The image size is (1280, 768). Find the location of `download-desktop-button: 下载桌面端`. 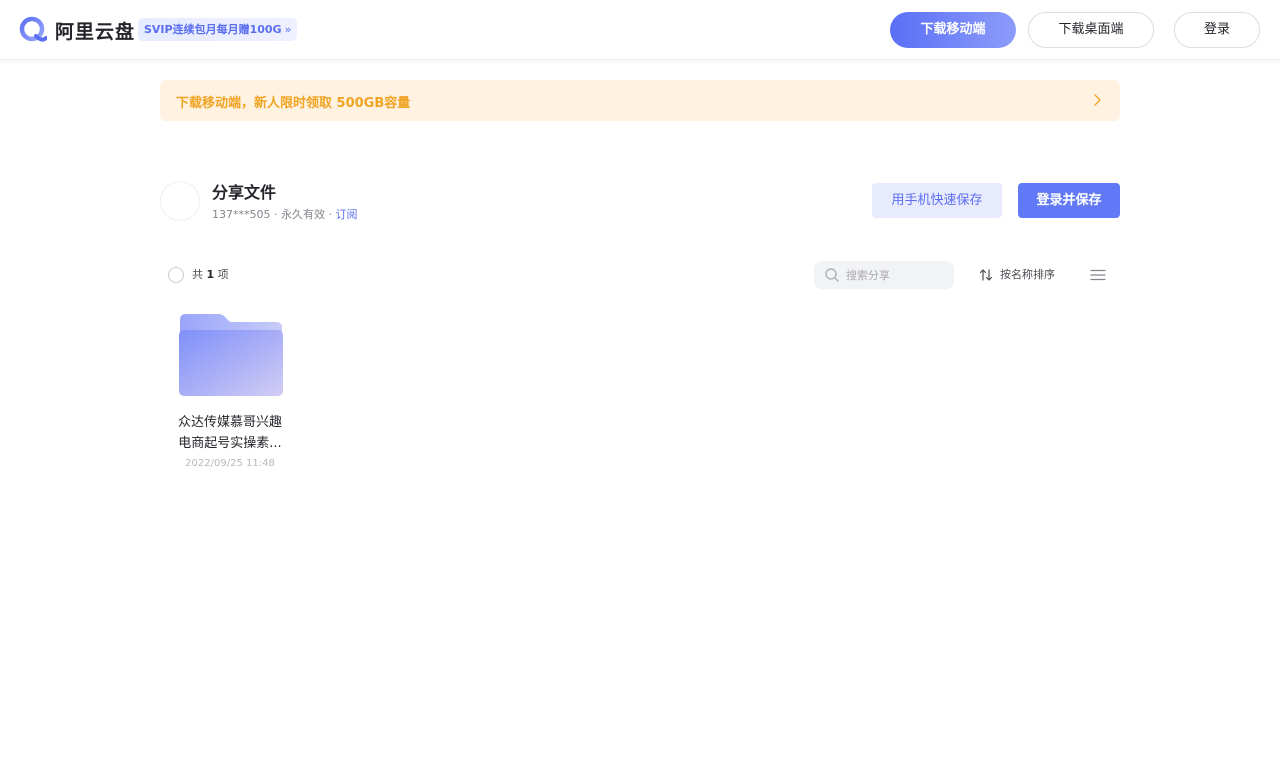

download-desktop-button: 下载桌面端 is located at coordinates (1091, 30).